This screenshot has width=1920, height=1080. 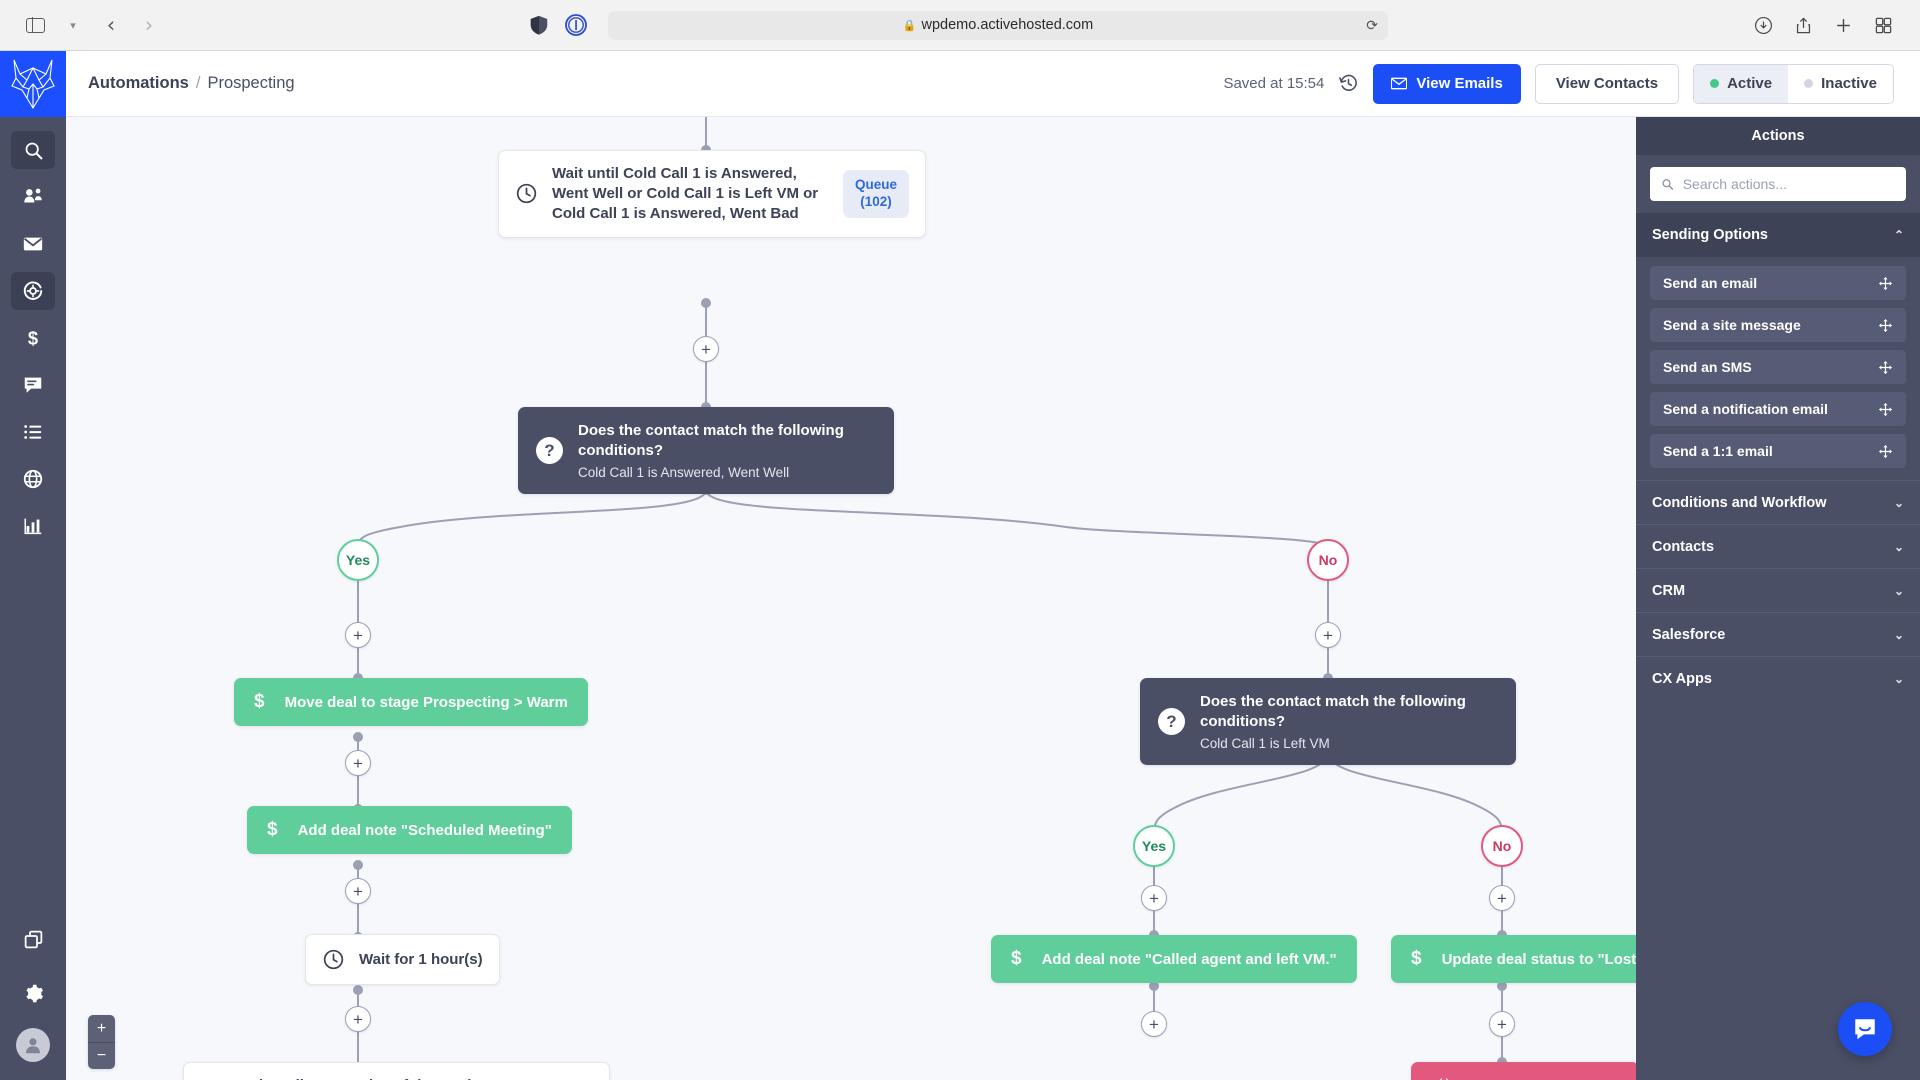 I want to click on add-step-button-4: +, so click(x=358, y=1019).